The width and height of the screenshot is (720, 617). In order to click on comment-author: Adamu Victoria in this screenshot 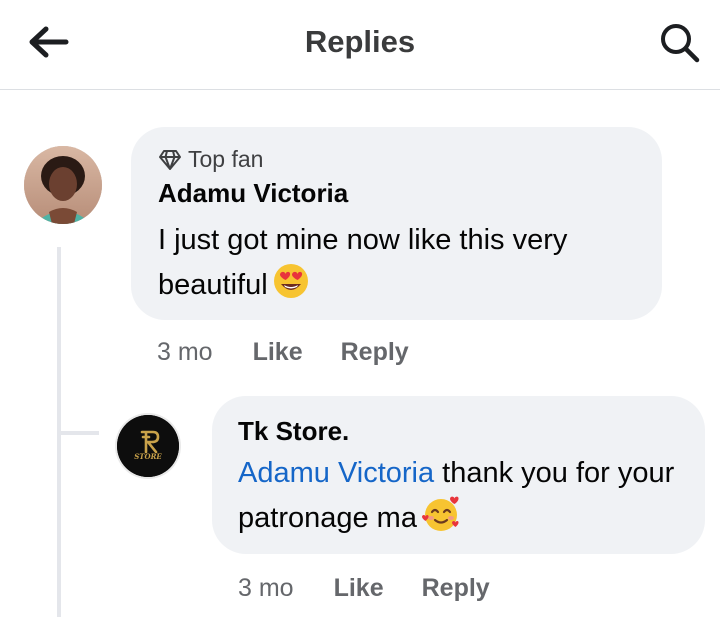, I will do `click(253, 193)`.